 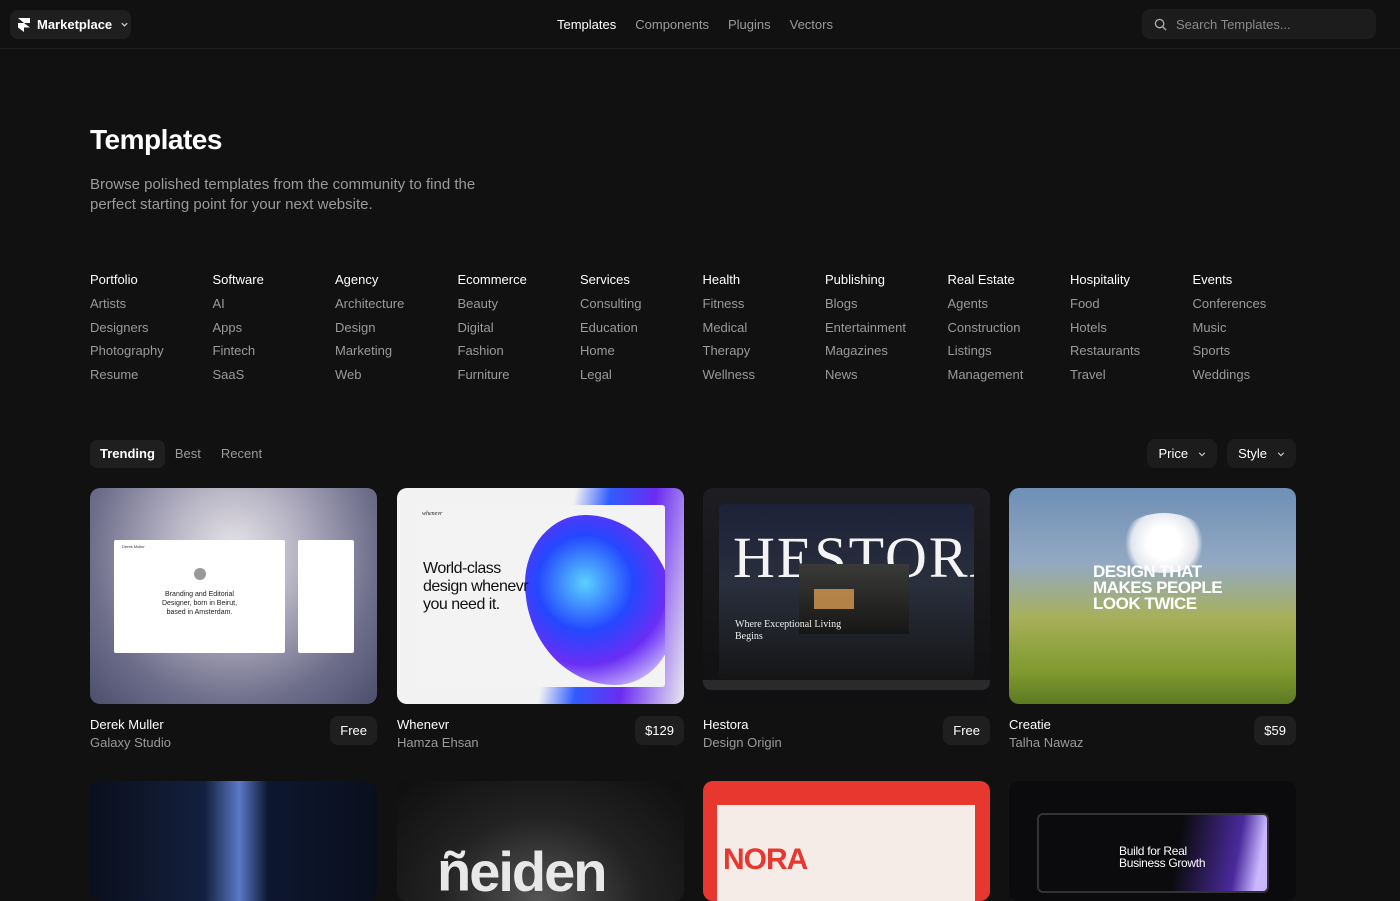 I want to click on template-thumbnail: HESTORA Where Exceptional Living Begins, so click(x=846, y=596).